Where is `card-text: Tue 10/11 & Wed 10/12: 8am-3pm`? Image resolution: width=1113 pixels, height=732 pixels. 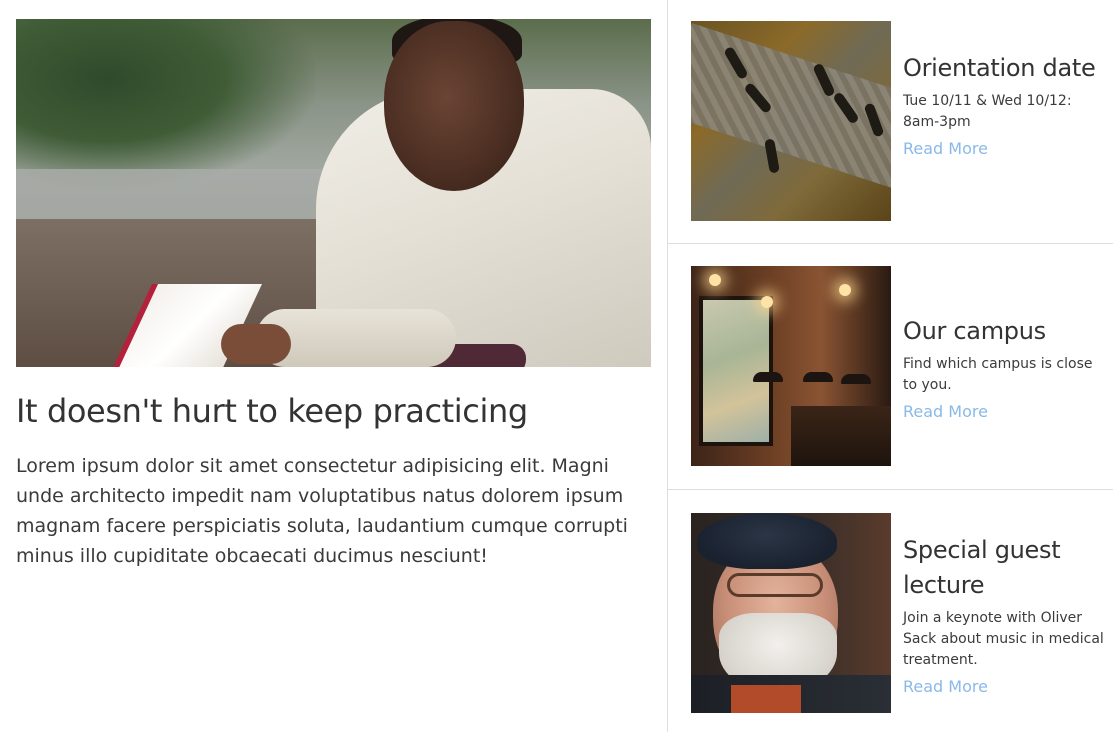 card-text: Tue 10/11 & Wed 10/12: 8am-3pm is located at coordinates (987, 111).